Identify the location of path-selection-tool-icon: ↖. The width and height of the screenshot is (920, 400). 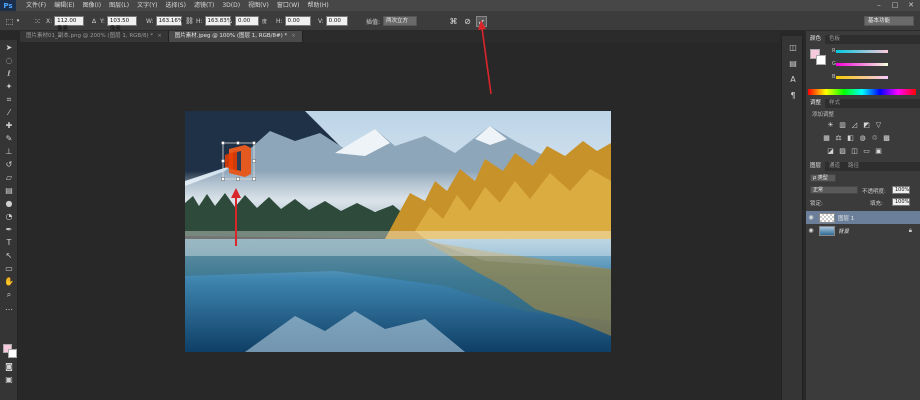
(9, 256).